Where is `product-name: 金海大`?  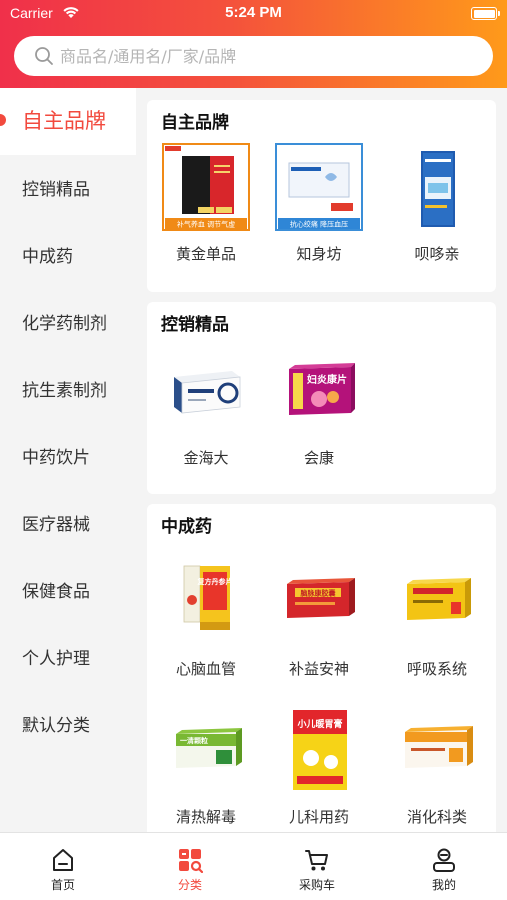
product-name: 金海大 is located at coordinates (206, 458).